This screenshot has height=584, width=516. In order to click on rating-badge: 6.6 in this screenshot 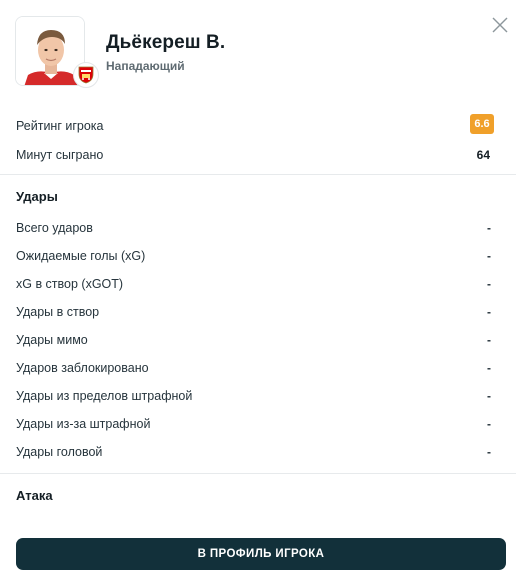, I will do `click(482, 124)`.